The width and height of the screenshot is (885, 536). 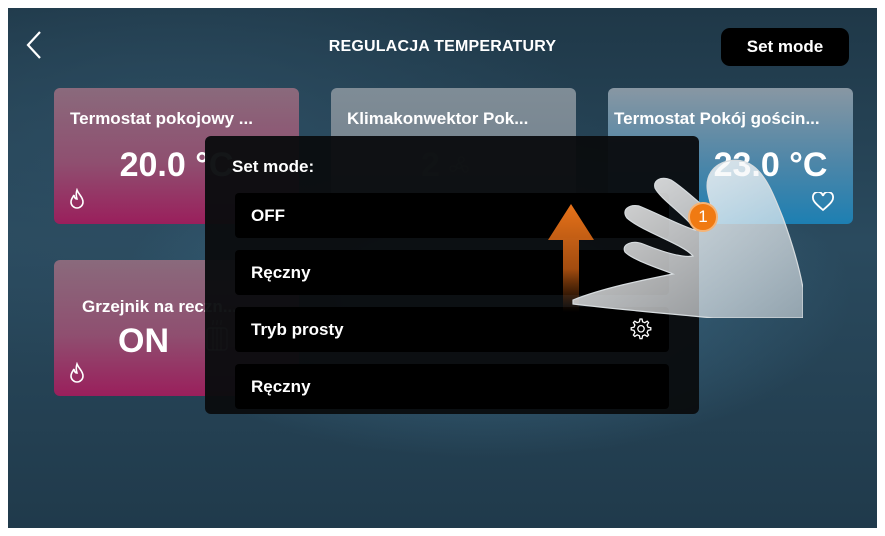 What do you see at coordinates (641, 329) in the screenshot?
I see `gear-icon` at bounding box center [641, 329].